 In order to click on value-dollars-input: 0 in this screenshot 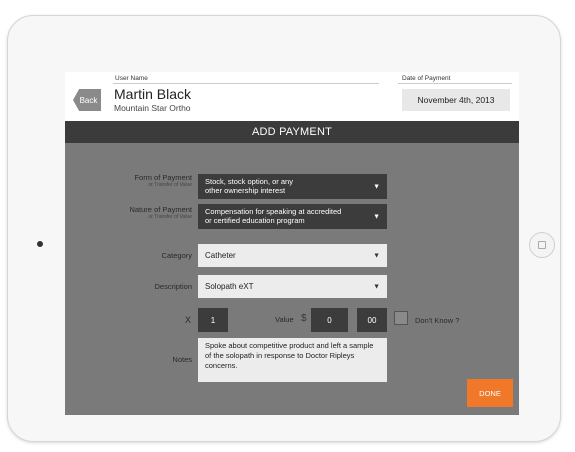, I will do `click(329, 320)`.